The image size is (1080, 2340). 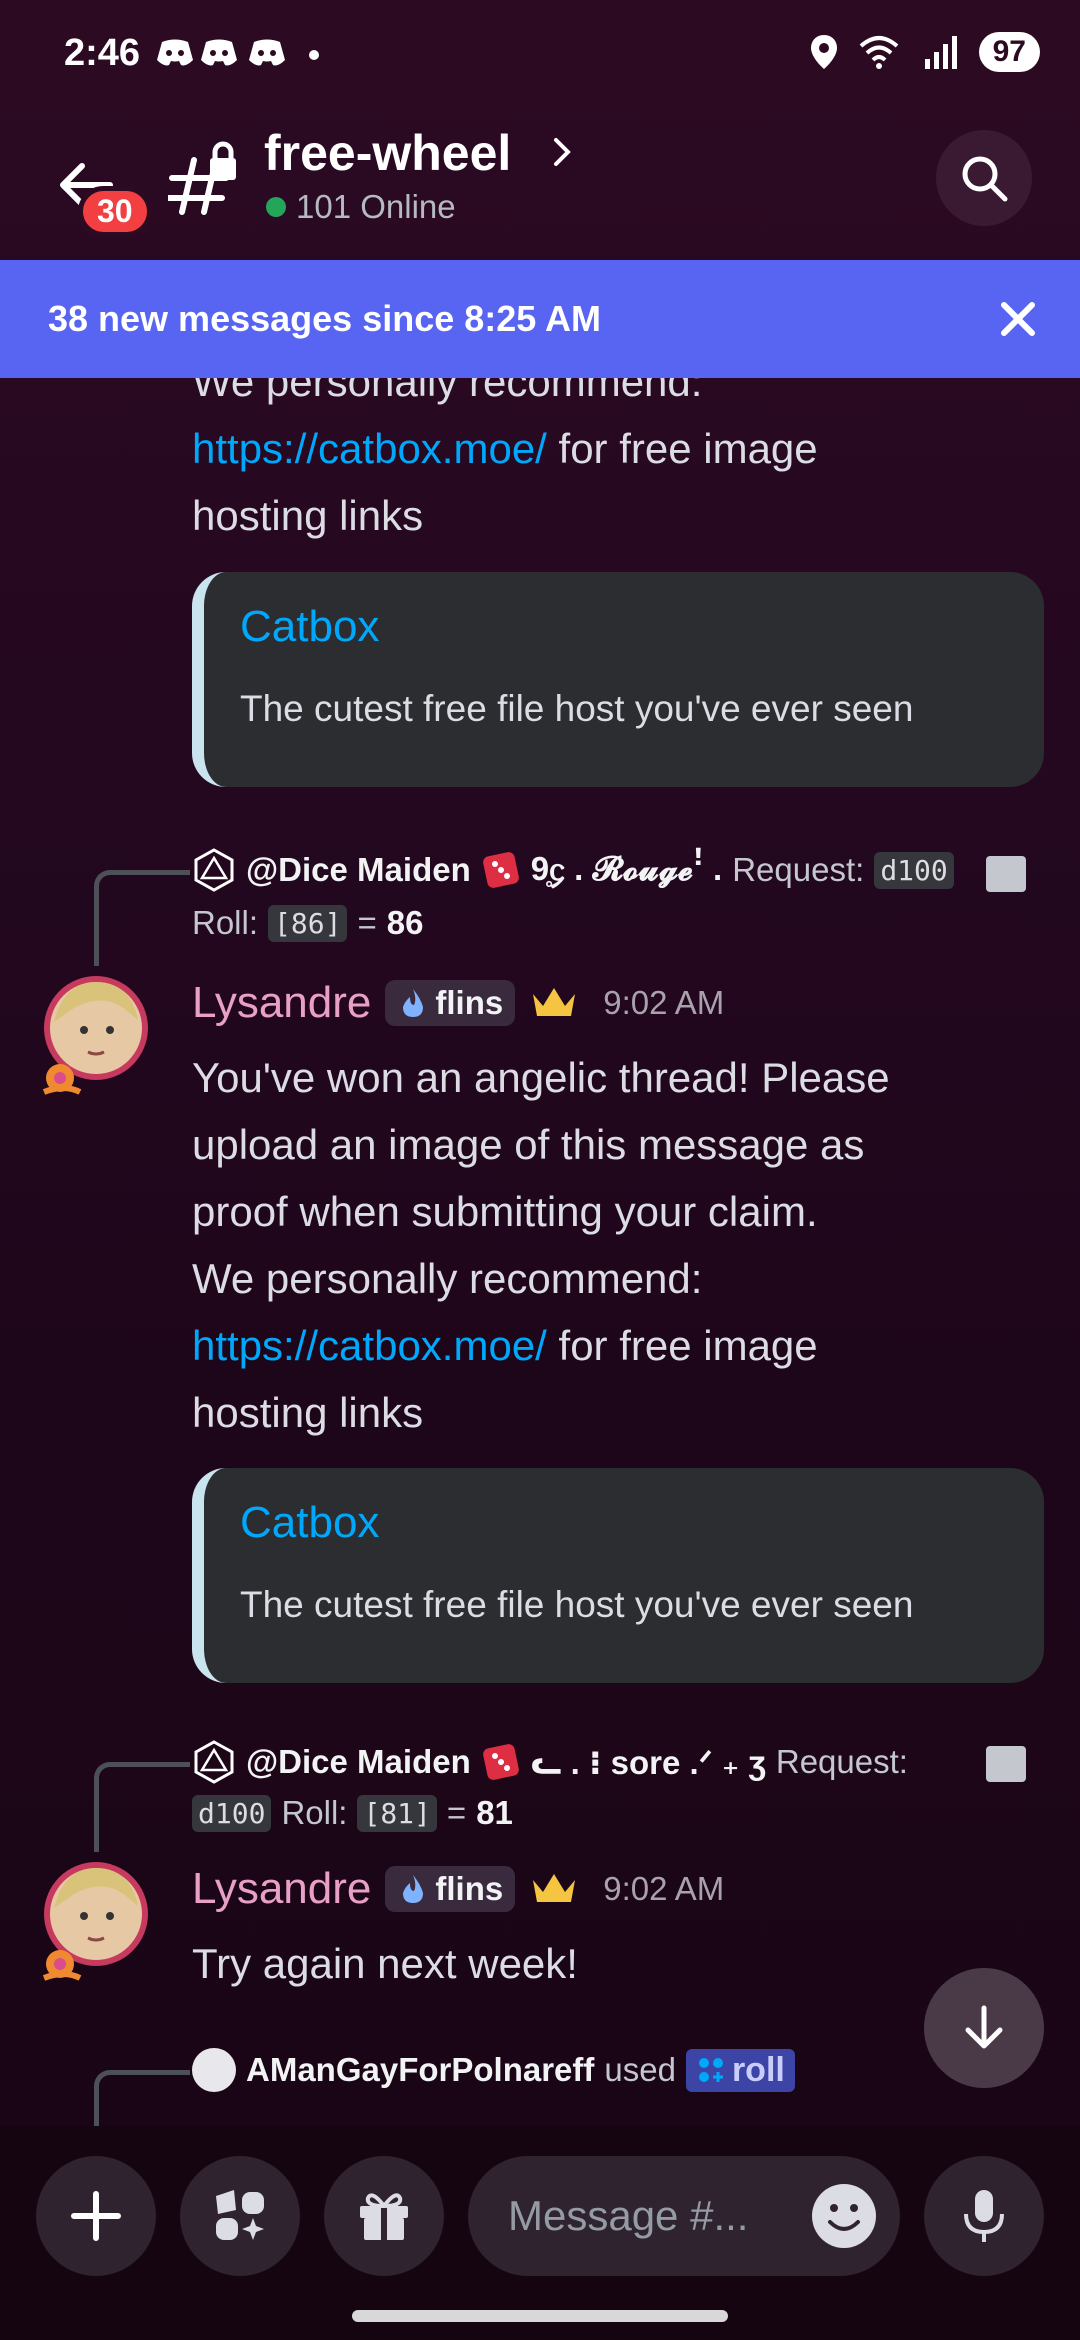 I want to click on arrow-down-icon, so click(x=984, y=2027).